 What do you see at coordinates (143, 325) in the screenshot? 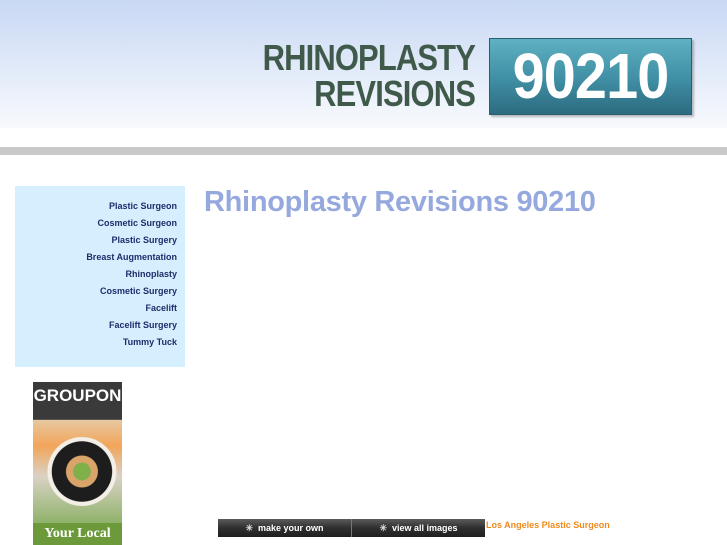
I see `sidebar-link: Facelift Surgery` at bounding box center [143, 325].